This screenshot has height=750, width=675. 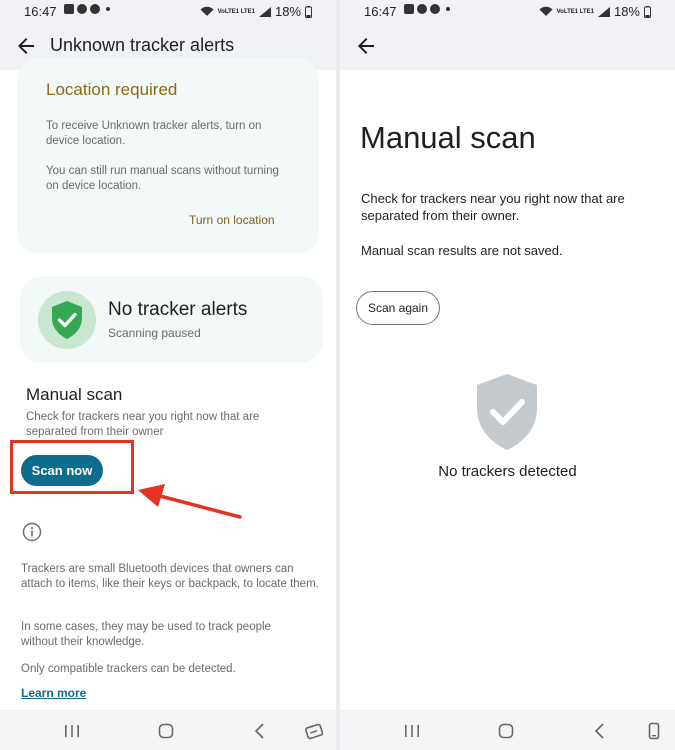 What do you see at coordinates (142, 45) in the screenshot?
I see `page-title: Unknown tracker alerts` at bounding box center [142, 45].